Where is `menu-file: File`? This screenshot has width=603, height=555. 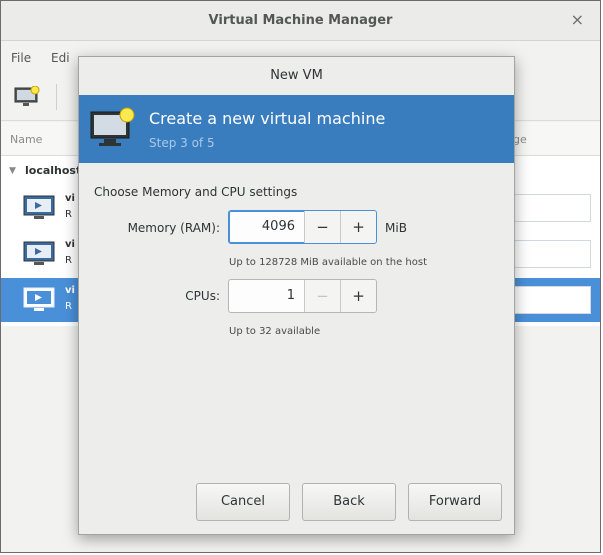 menu-file: File is located at coordinates (21, 58).